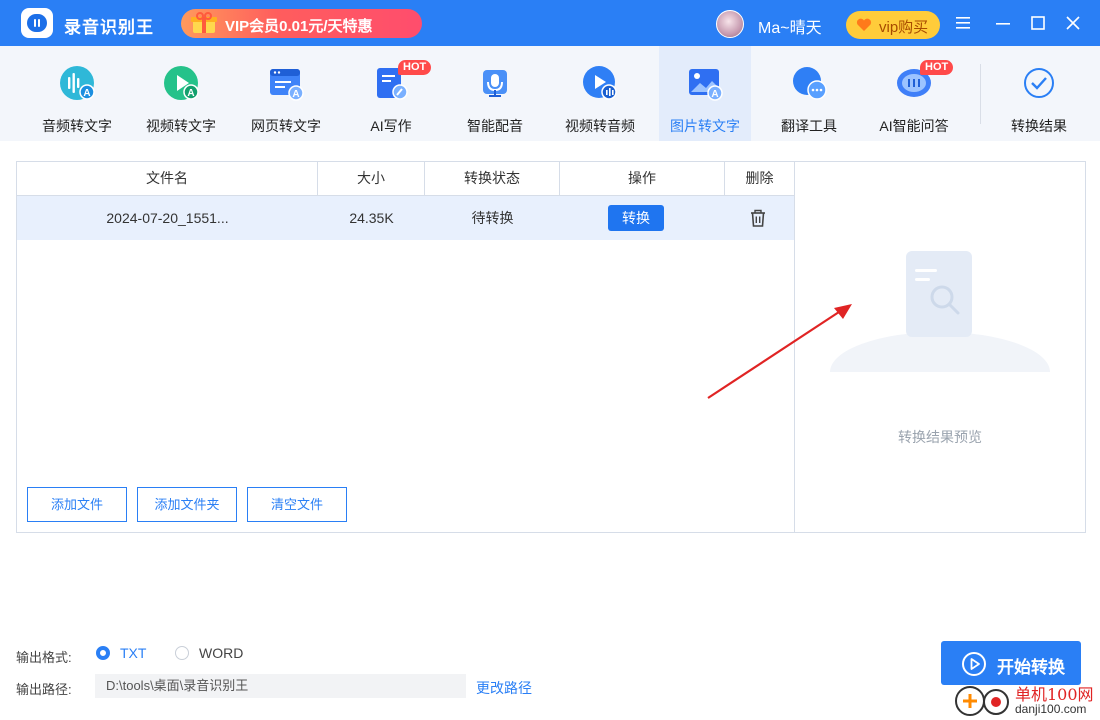 This screenshot has width=1100, height=720. I want to click on check-circle-icon, so click(1039, 83).